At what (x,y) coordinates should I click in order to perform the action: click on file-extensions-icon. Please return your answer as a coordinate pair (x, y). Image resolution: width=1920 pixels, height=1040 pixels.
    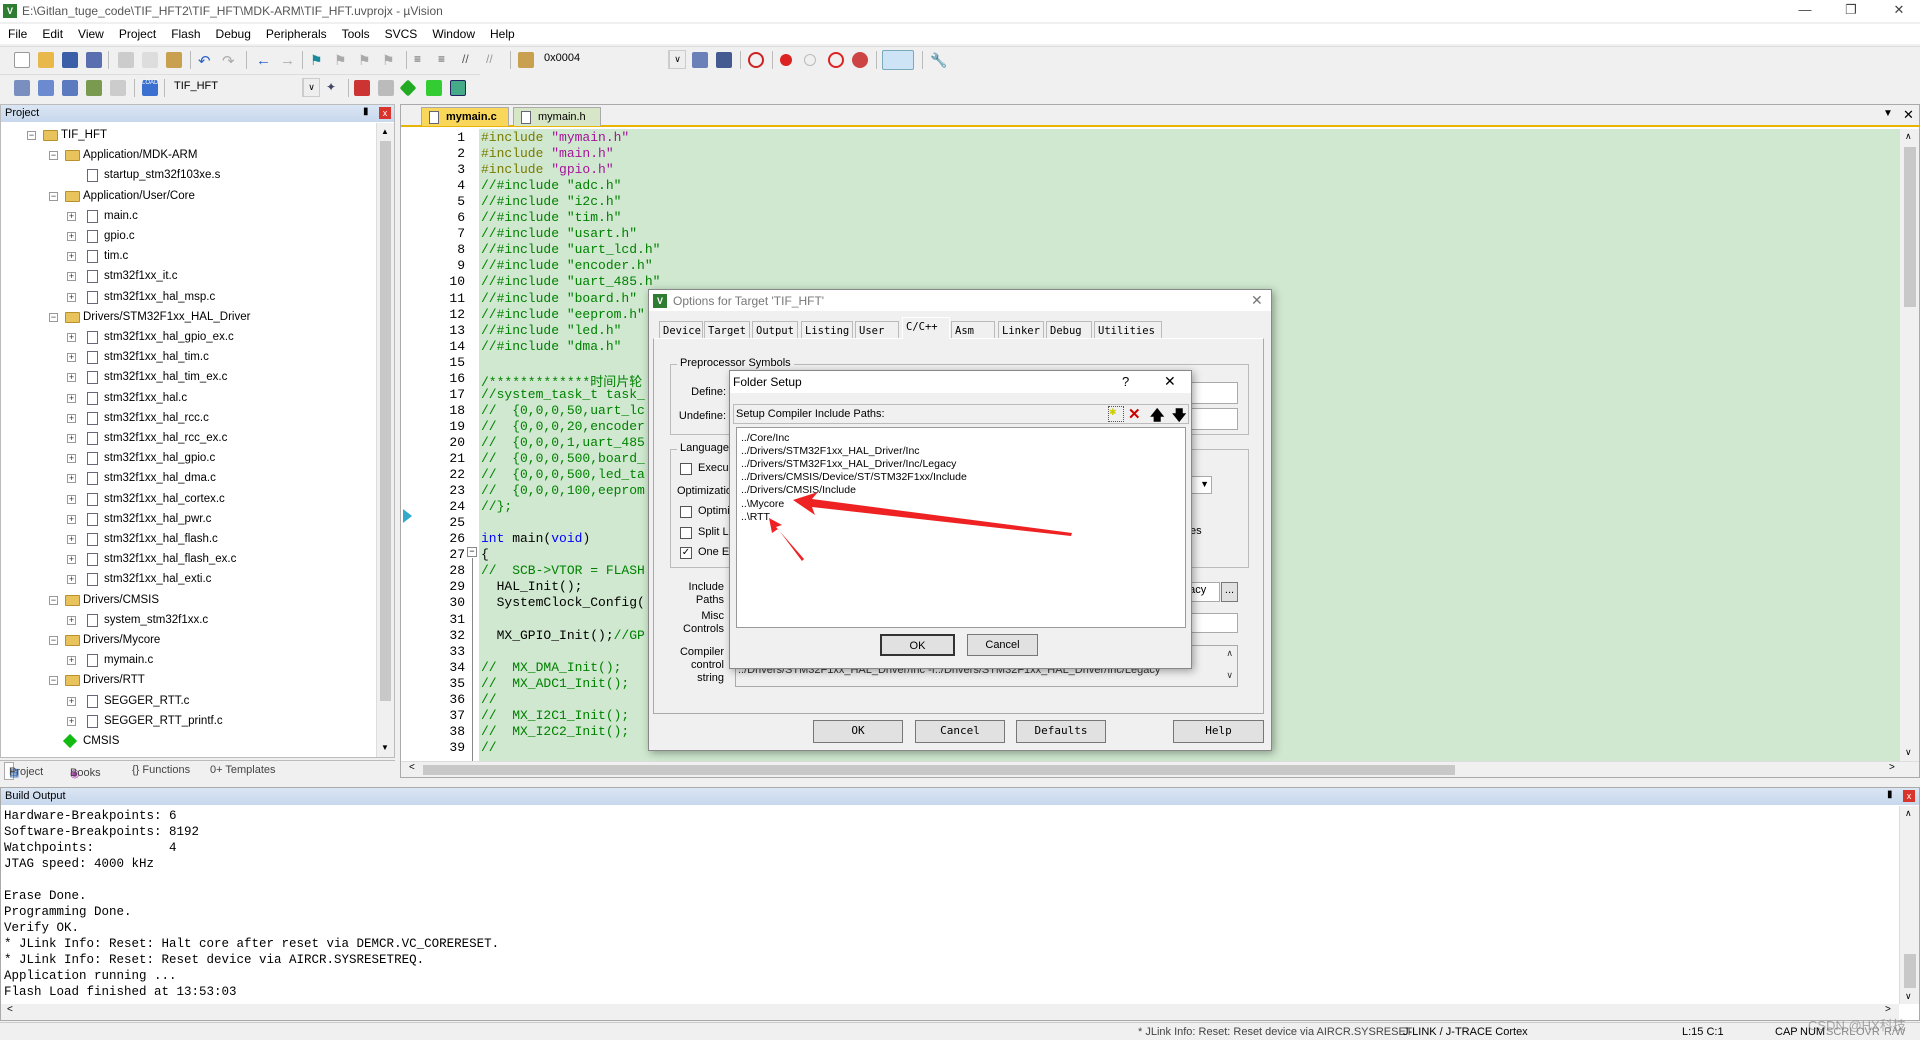
    Looking at the image, I should click on (362, 88).